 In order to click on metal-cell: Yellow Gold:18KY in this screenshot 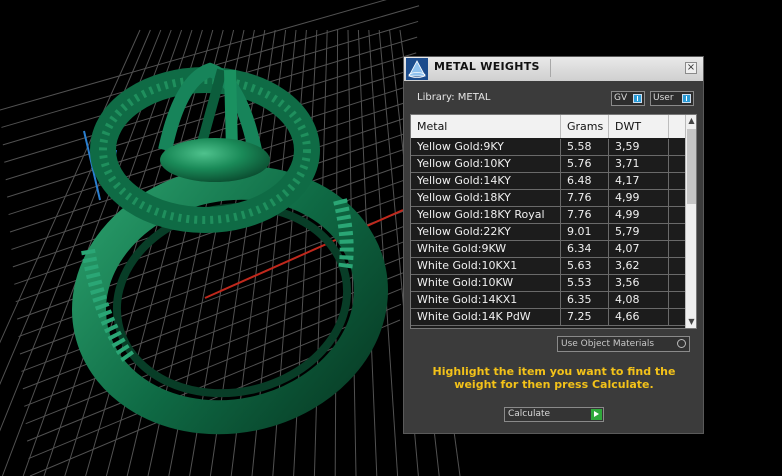, I will do `click(486, 198)`.